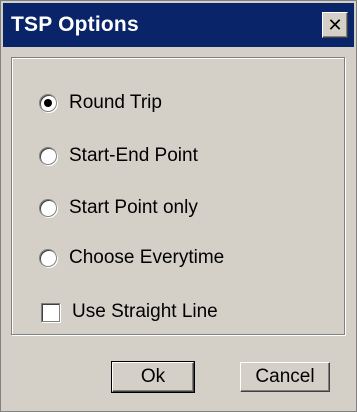 The width and height of the screenshot is (357, 412). What do you see at coordinates (153, 377) in the screenshot?
I see `ok-button: Ok` at bounding box center [153, 377].